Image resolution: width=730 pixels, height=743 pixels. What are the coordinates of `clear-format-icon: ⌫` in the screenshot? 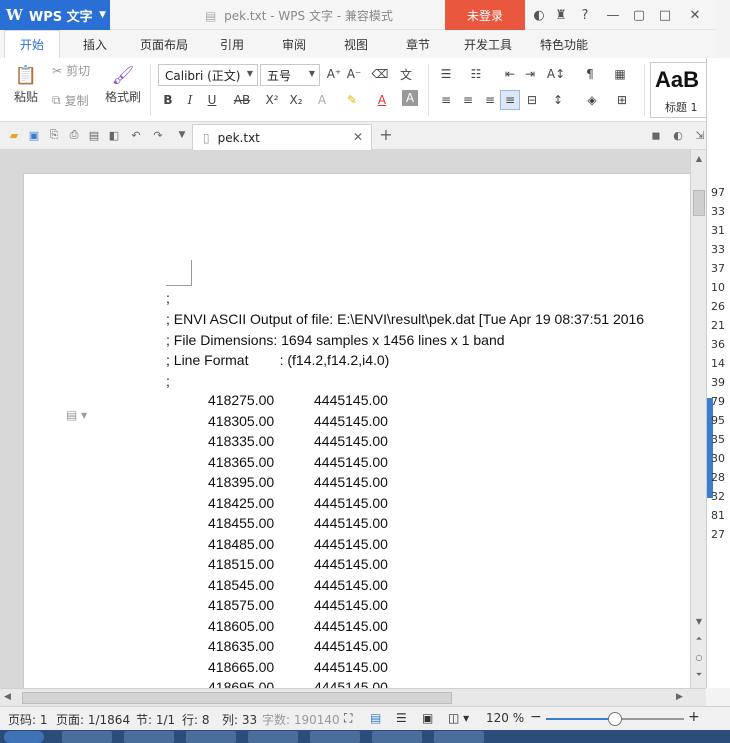 It's located at (380, 74).